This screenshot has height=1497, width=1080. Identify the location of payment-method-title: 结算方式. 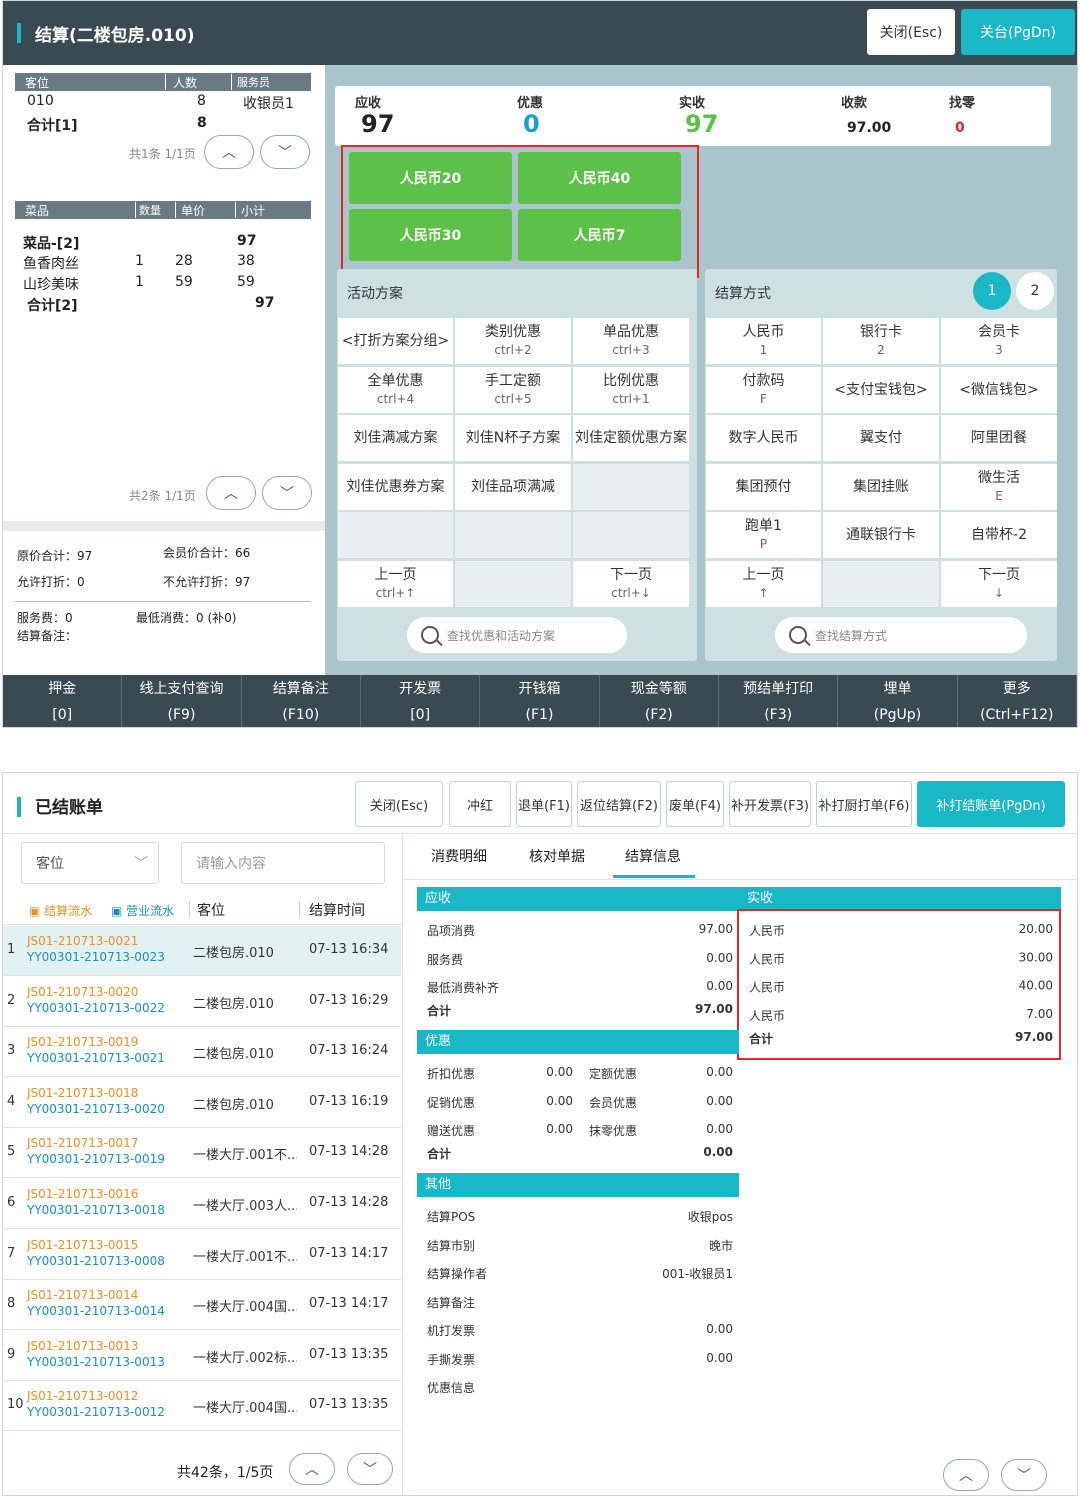
(743, 294).